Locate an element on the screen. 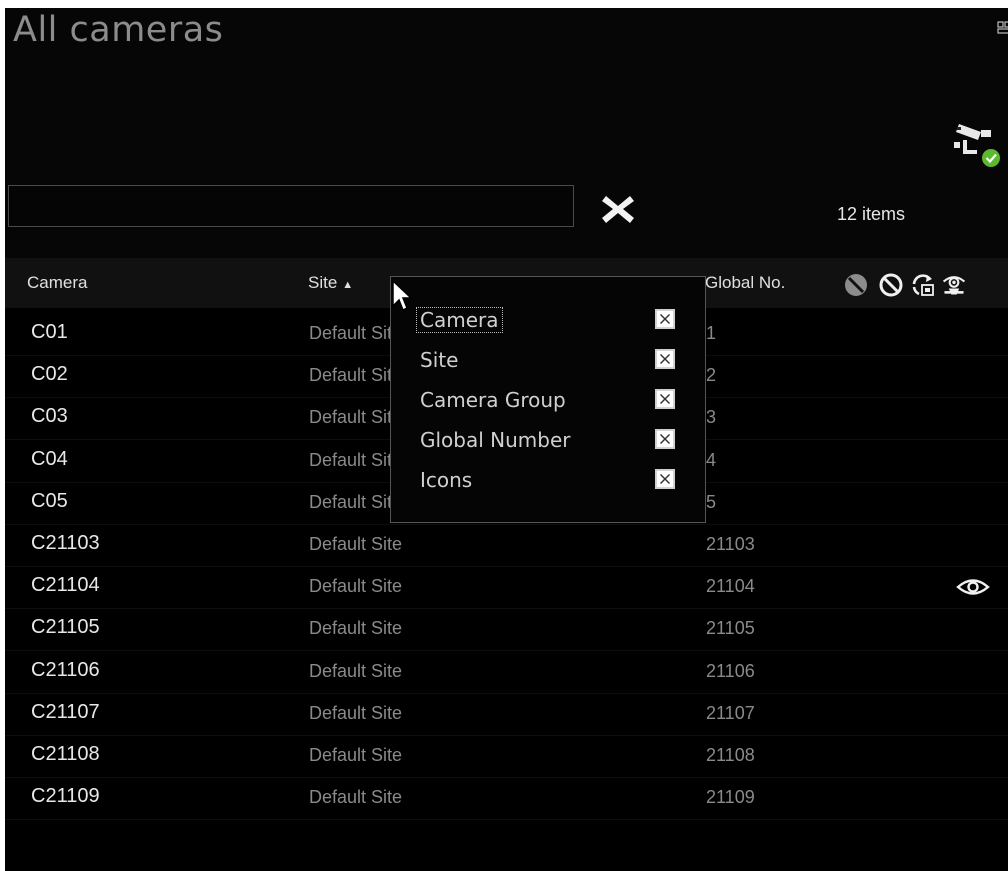  window-layout-icon is located at coordinates (1002, 27).